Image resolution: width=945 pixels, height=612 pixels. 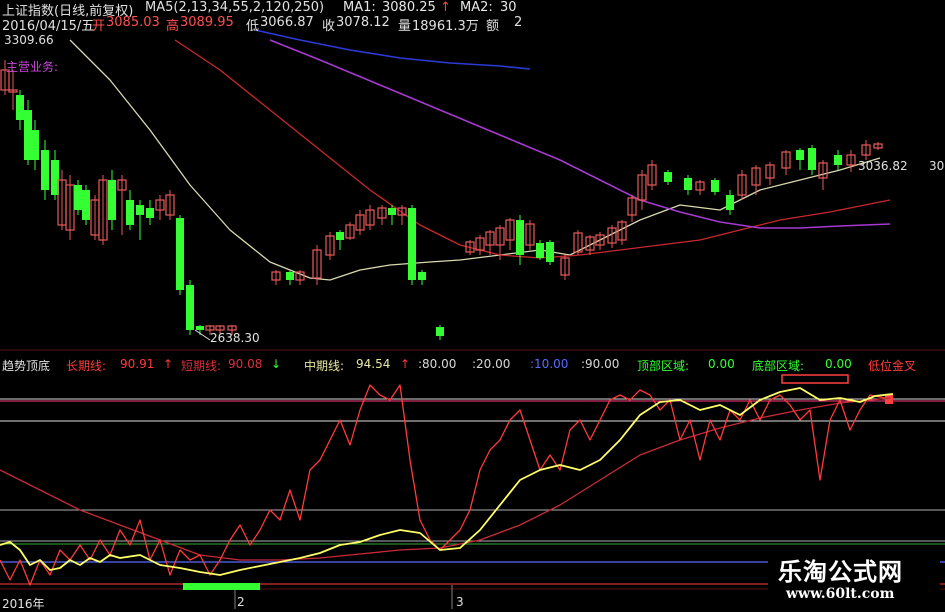 I want to click on level-90: :90.00, so click(x=600, y=364).